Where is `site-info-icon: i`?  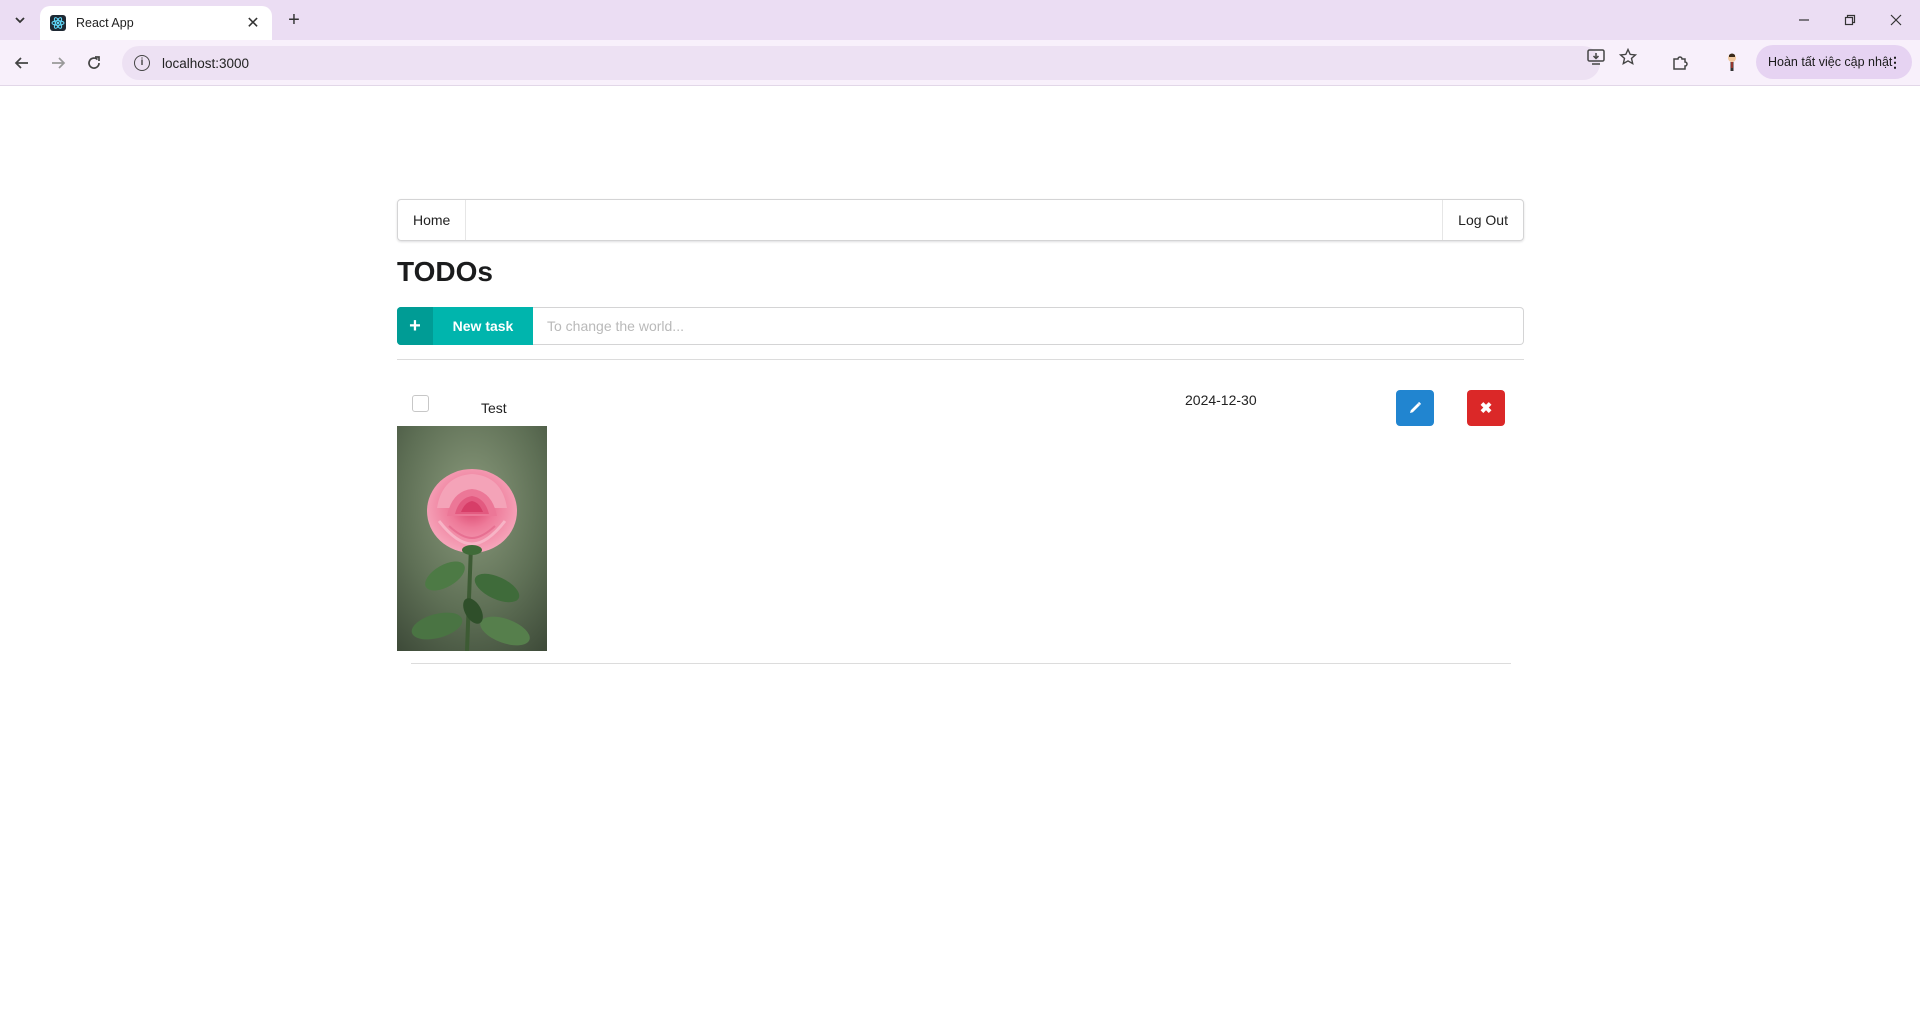
site-info-icon: i is located at coordinates (142, 63).